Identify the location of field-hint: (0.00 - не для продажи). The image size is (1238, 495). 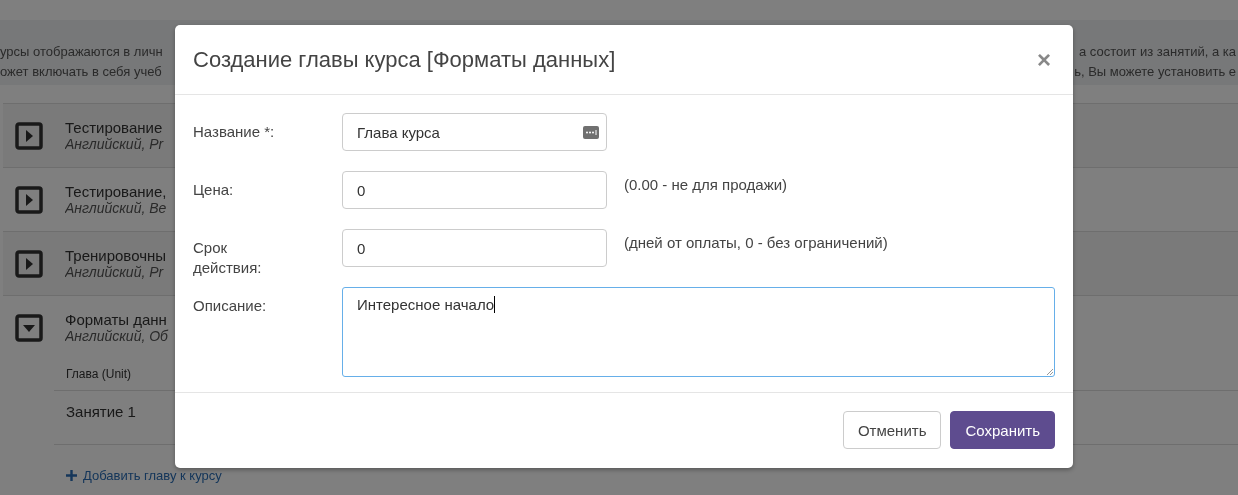
(706, 184).